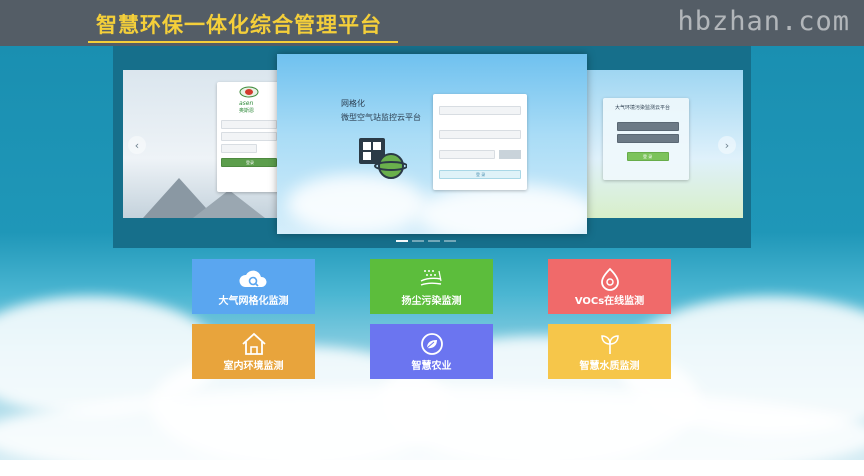  What do you see at coordinates (763, 21) in the screenshot?
I see `site-watermark: hbzhan.com` at bounding box center [763, 21].